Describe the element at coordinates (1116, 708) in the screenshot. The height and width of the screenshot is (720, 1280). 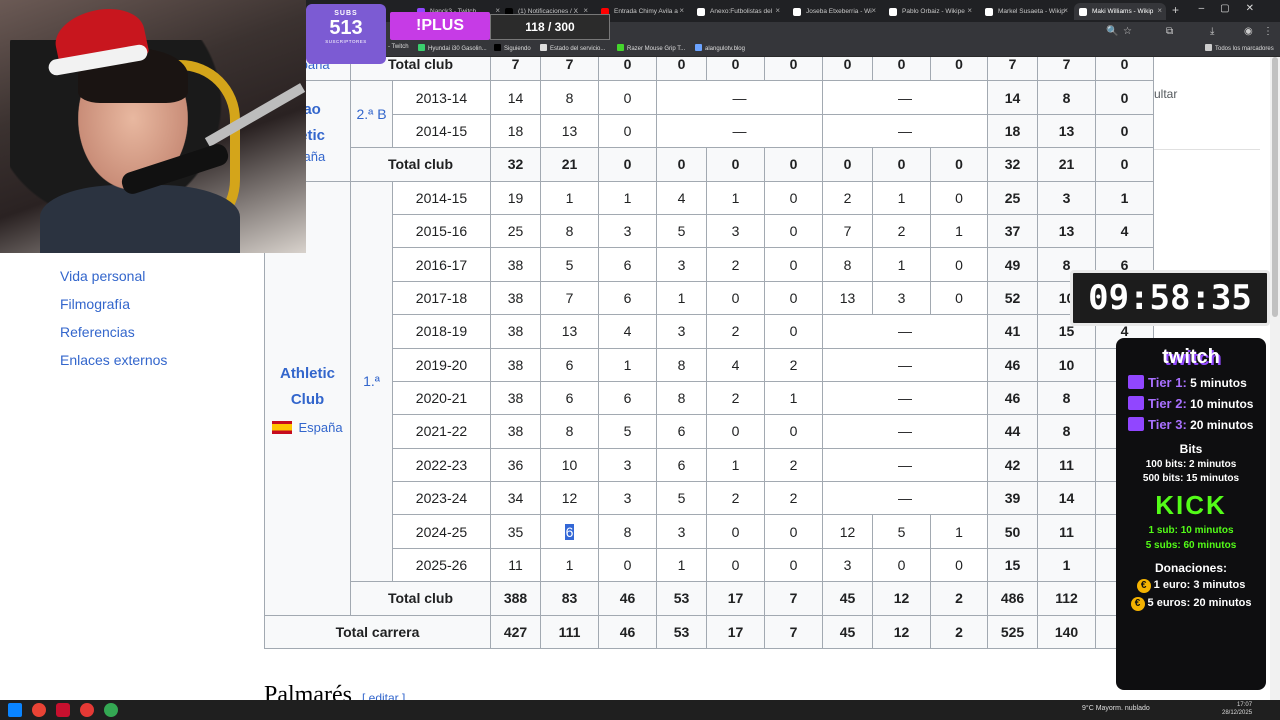
I see `weather-widget: 9°C Mayorm. nublado` at that location.